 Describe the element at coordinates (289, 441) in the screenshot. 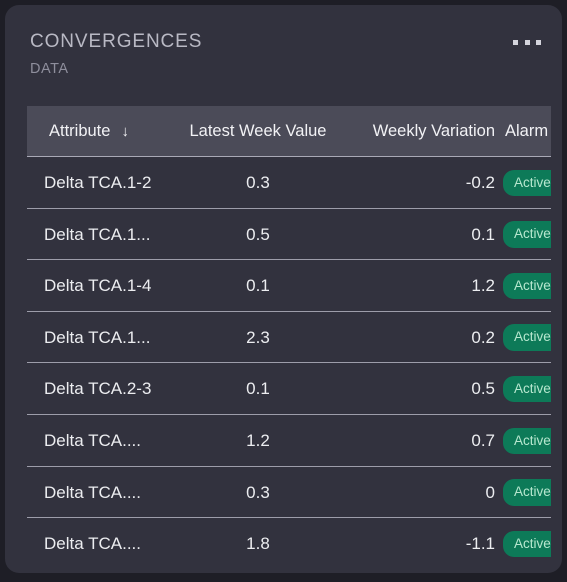

I see `table-row: Delta TCA.... 1.2 0.7 Active` at that location.